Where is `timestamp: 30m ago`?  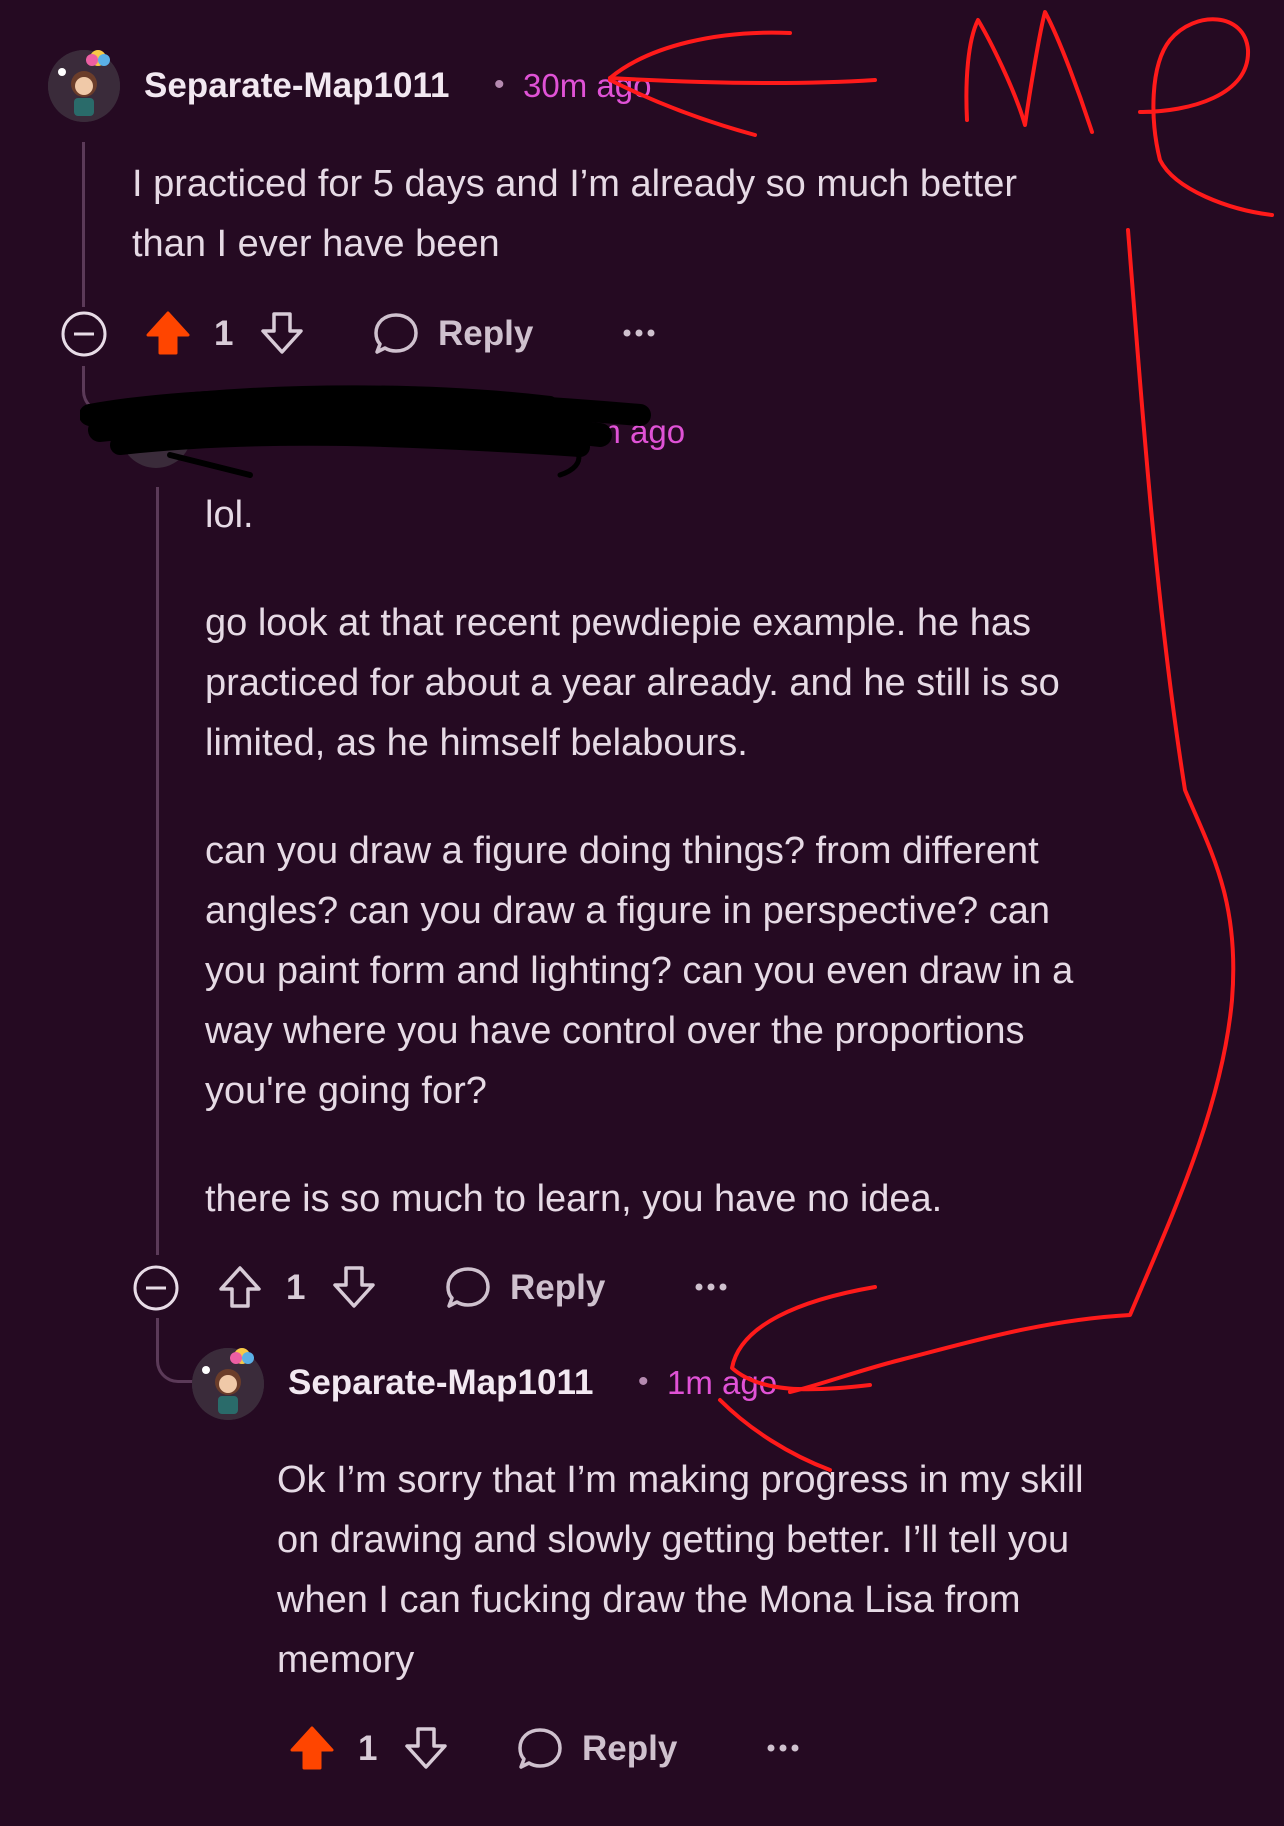
timestamp: 30m ago is located at coordinates (587, 85).